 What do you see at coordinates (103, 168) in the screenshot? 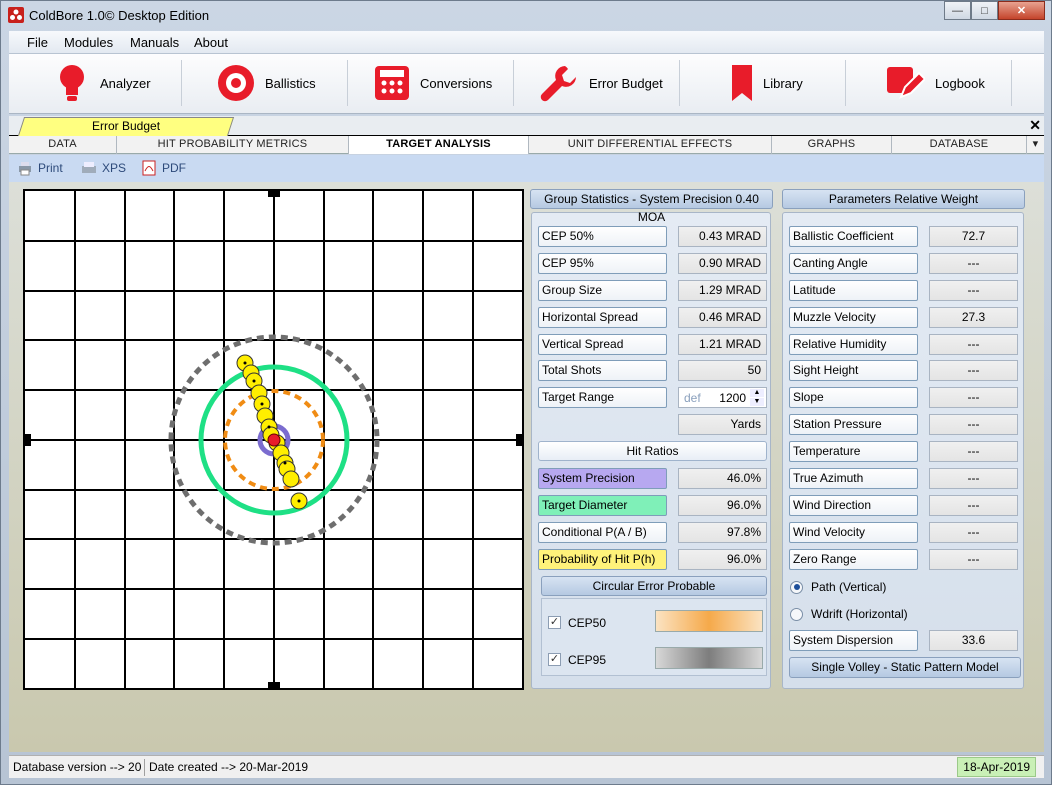
I see `xps-button: XPS` at bounding box center [103, 168].